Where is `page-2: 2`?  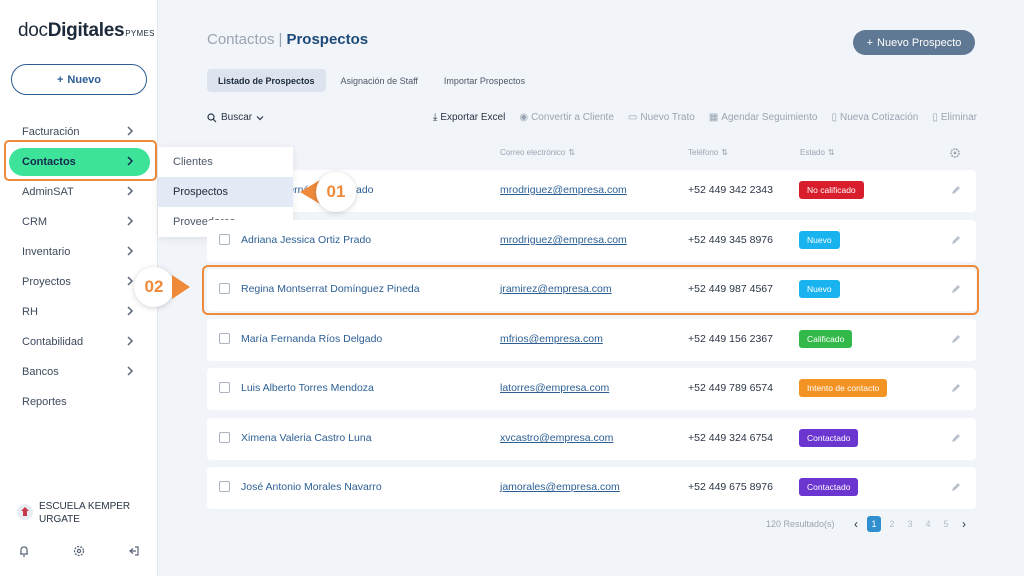
page-2: 2 is located at coordinates (892, 524).